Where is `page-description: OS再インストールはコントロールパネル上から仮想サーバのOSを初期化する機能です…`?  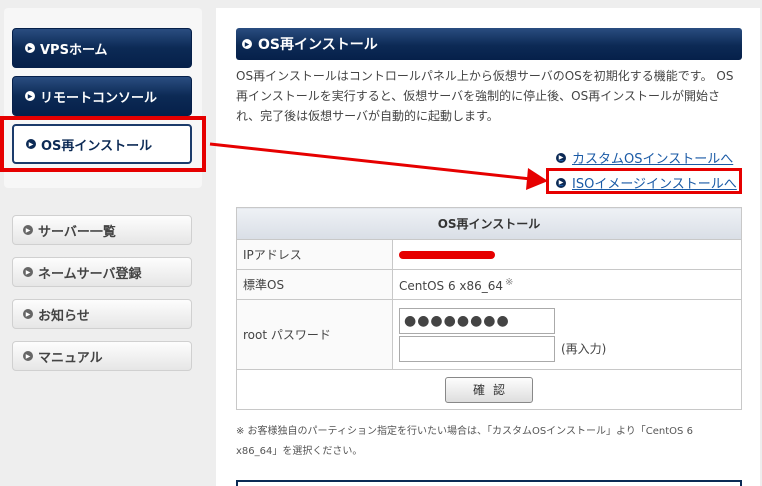 page-description: OS再インストールはコントロールパネル上から仮想サーバのOSを初期化する機能です… is located at coordinates (485, 96).